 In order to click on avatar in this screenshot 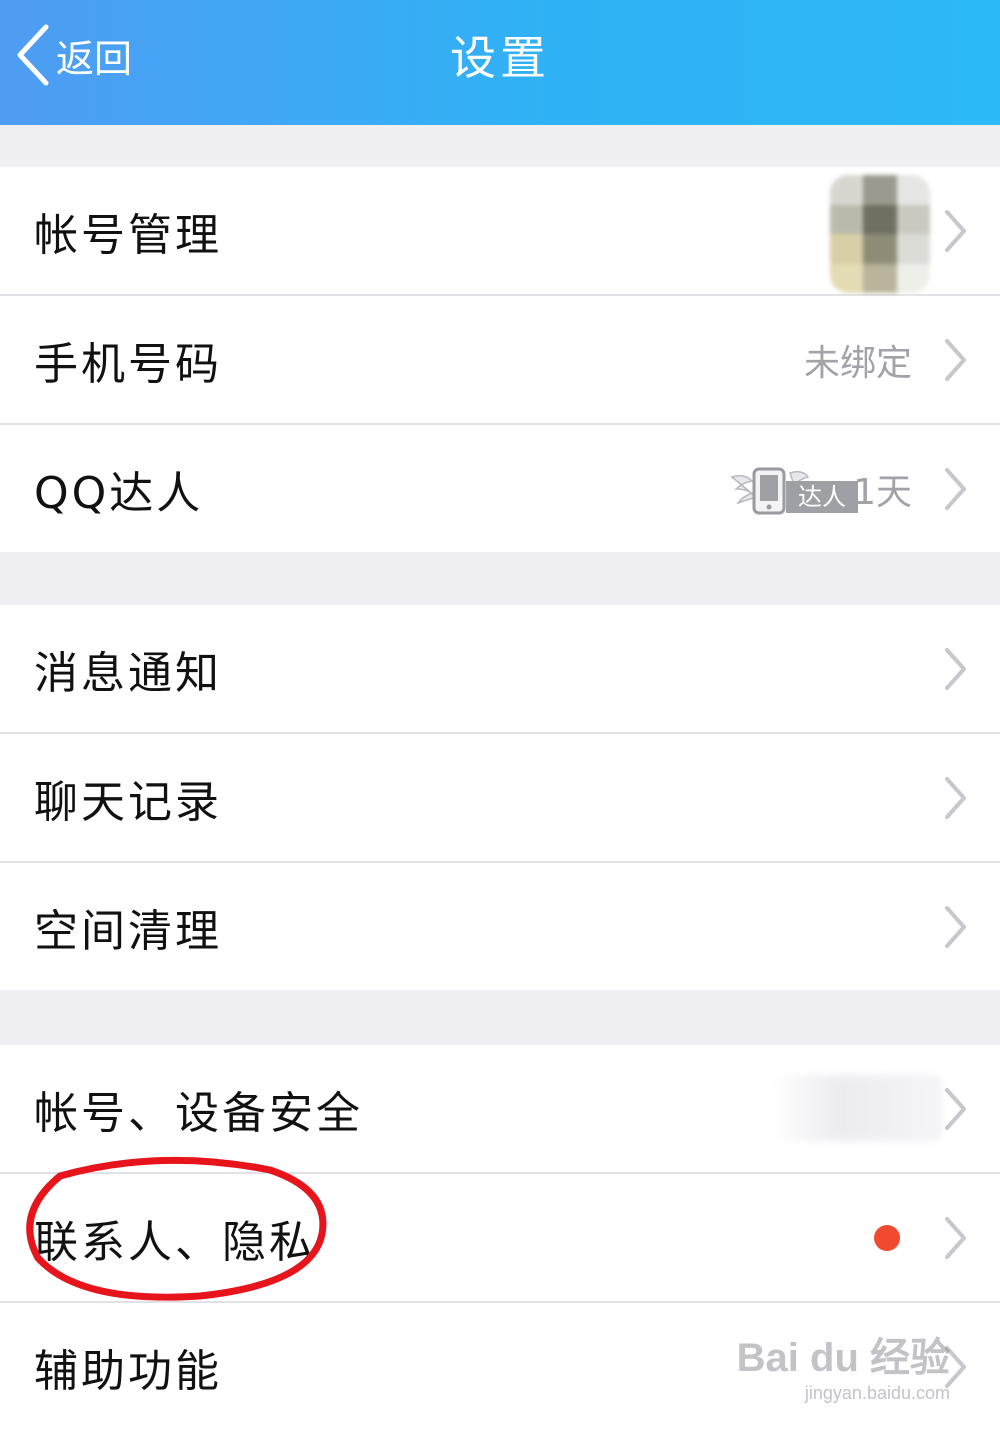, I will do `click(880, 234)`.